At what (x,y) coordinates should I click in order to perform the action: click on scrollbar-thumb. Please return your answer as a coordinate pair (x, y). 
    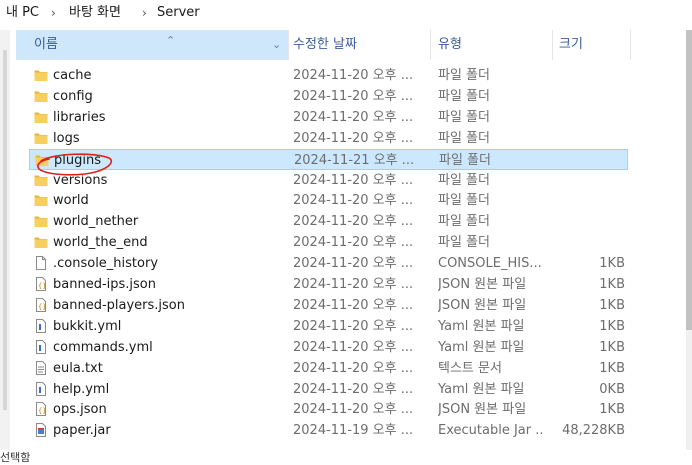
    Looking at the image, I should click on (689, 180).